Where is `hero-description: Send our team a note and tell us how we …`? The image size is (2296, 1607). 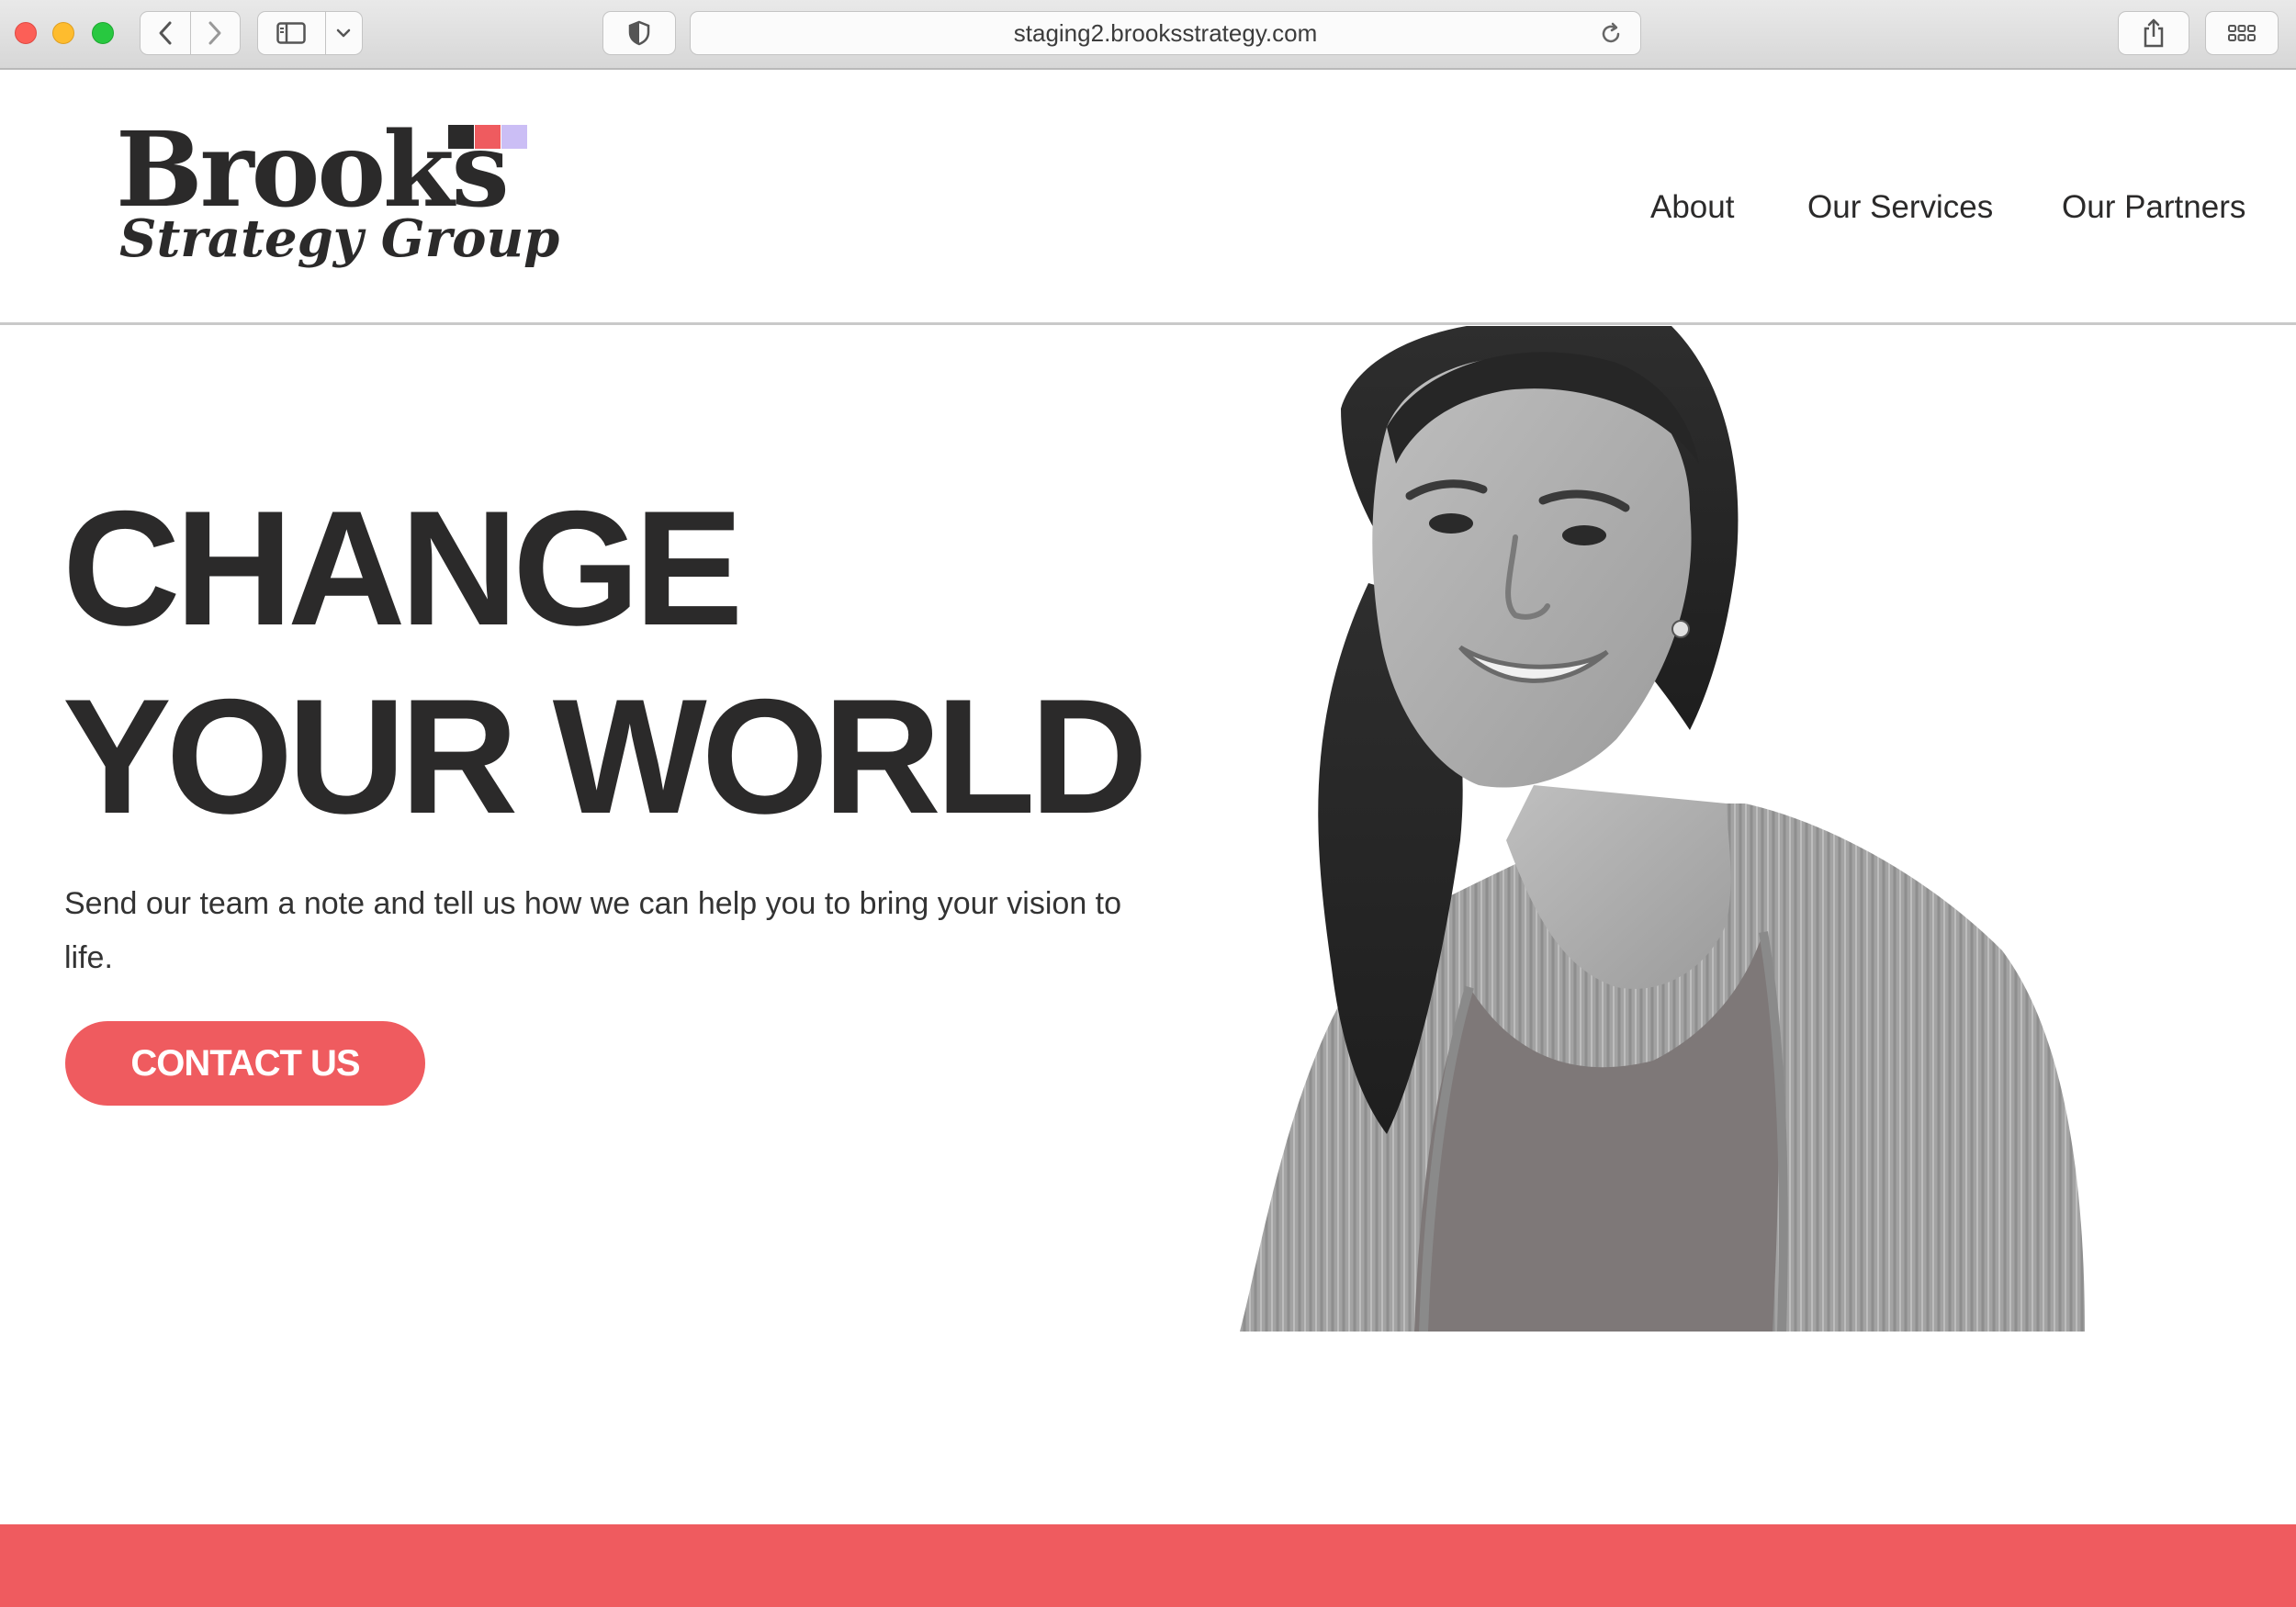 hero-description: Send our team a note and tell us how we … is located at coordinates (593, 930).